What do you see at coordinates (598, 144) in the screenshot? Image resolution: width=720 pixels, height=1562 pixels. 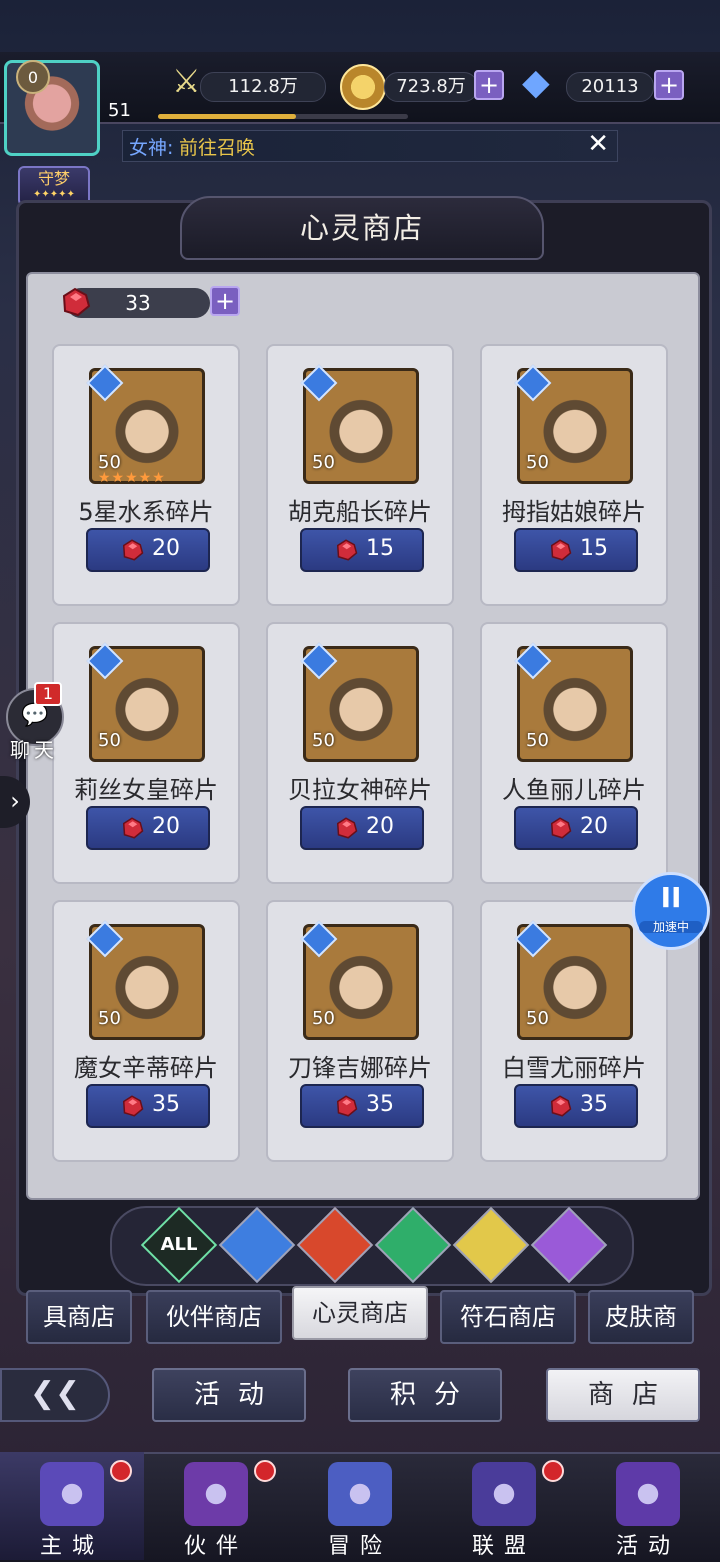 I see `close-icon: ✕` at bounding box center [598, 144].